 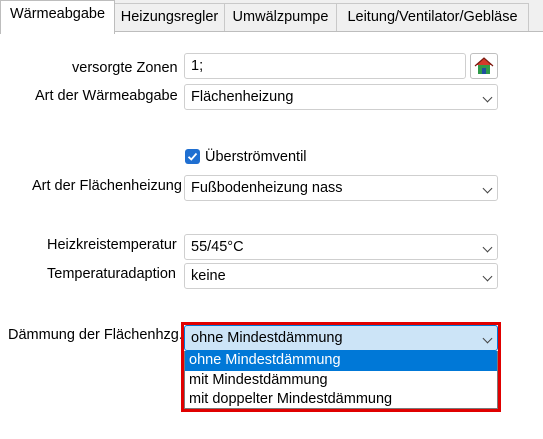 I want to click on dropdown-option: ohne Mindestdämmung, so click(x=341, y=361).